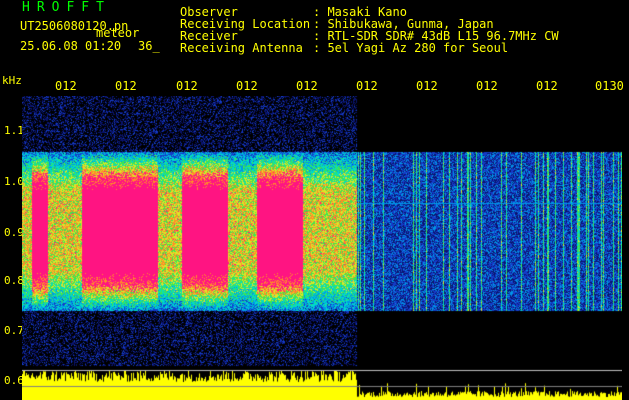  What do you see at coordinates (14, 181) in the screenshot?
I see `y-tick: 1.0` at bounding box center [14, 181].